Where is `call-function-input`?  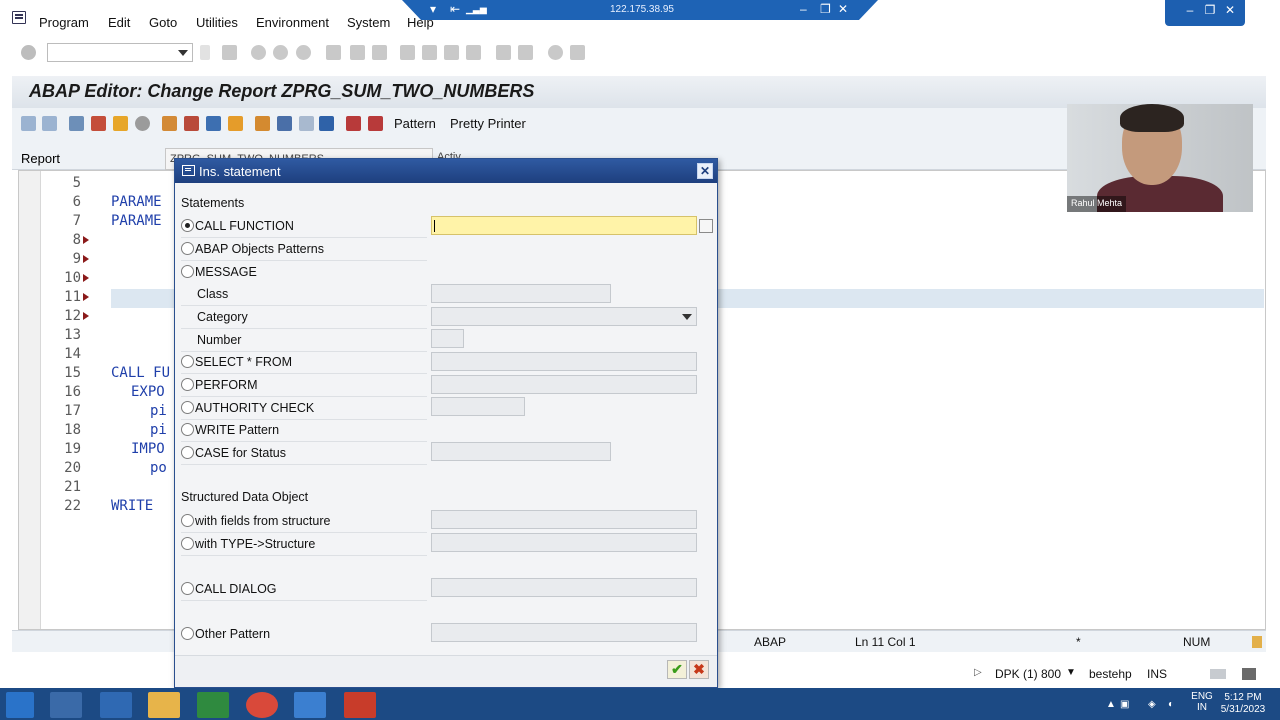
call-function-input is located at coordinates (564, 225).